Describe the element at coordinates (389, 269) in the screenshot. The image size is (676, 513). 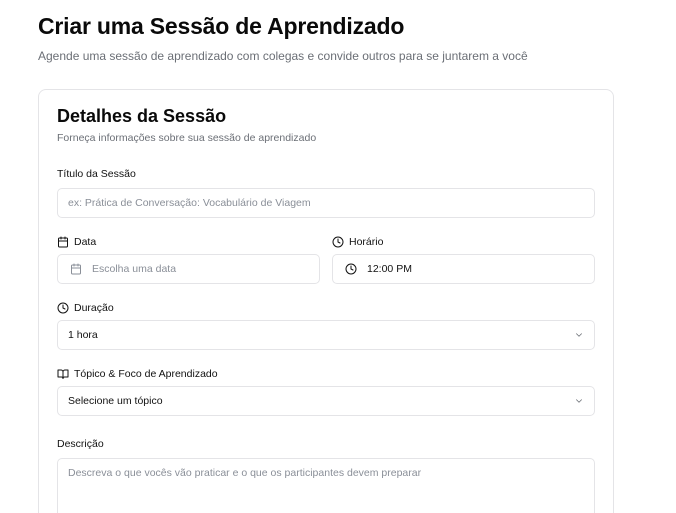
I see `time-value: 12:00 PM` at that location.